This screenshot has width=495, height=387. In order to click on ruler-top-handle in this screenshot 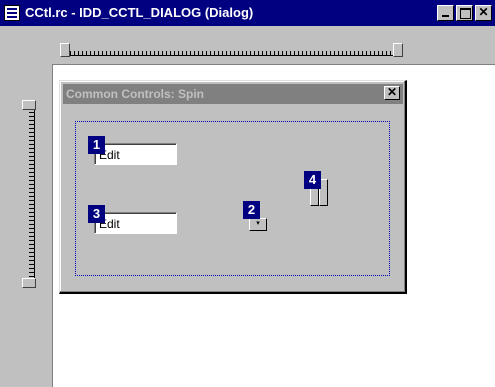, I will do `click(29, 105)`.